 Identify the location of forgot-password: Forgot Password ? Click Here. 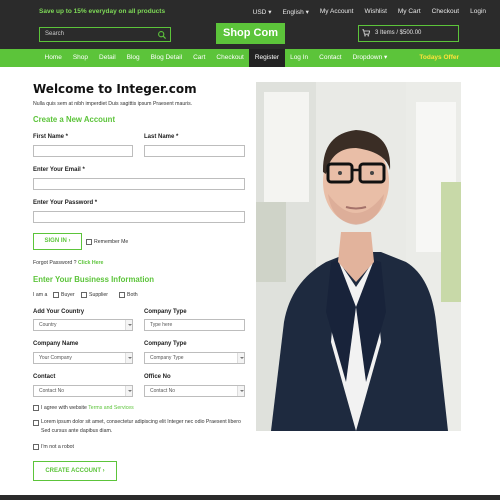
(68, 263).